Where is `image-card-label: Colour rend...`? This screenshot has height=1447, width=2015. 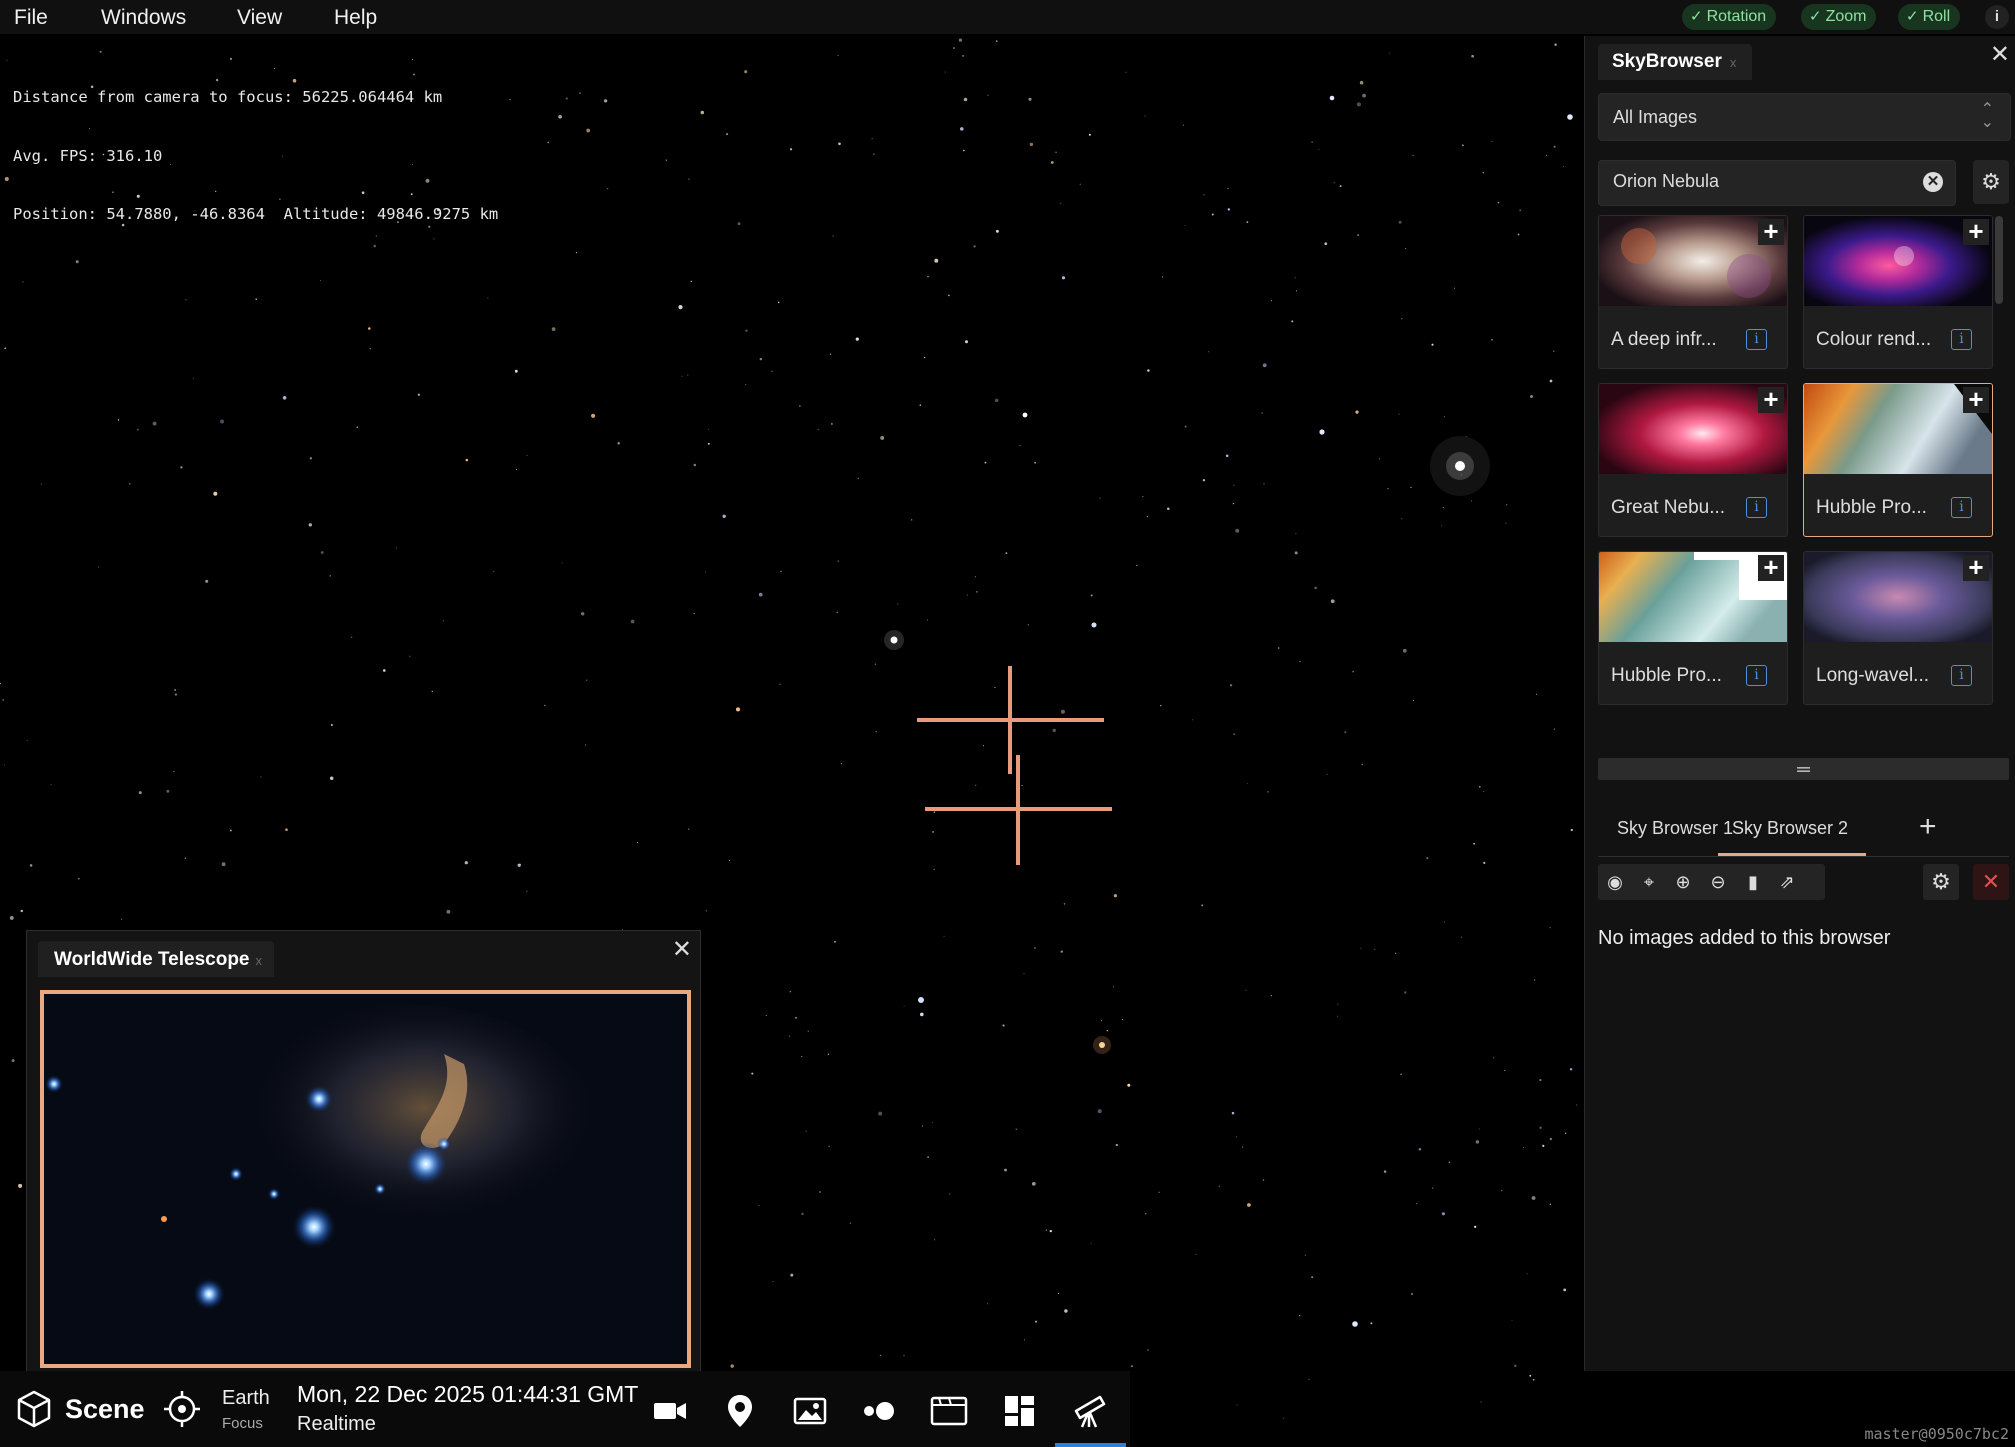 image-card-label: Colour rend... is located at coordinates (1874, 339).